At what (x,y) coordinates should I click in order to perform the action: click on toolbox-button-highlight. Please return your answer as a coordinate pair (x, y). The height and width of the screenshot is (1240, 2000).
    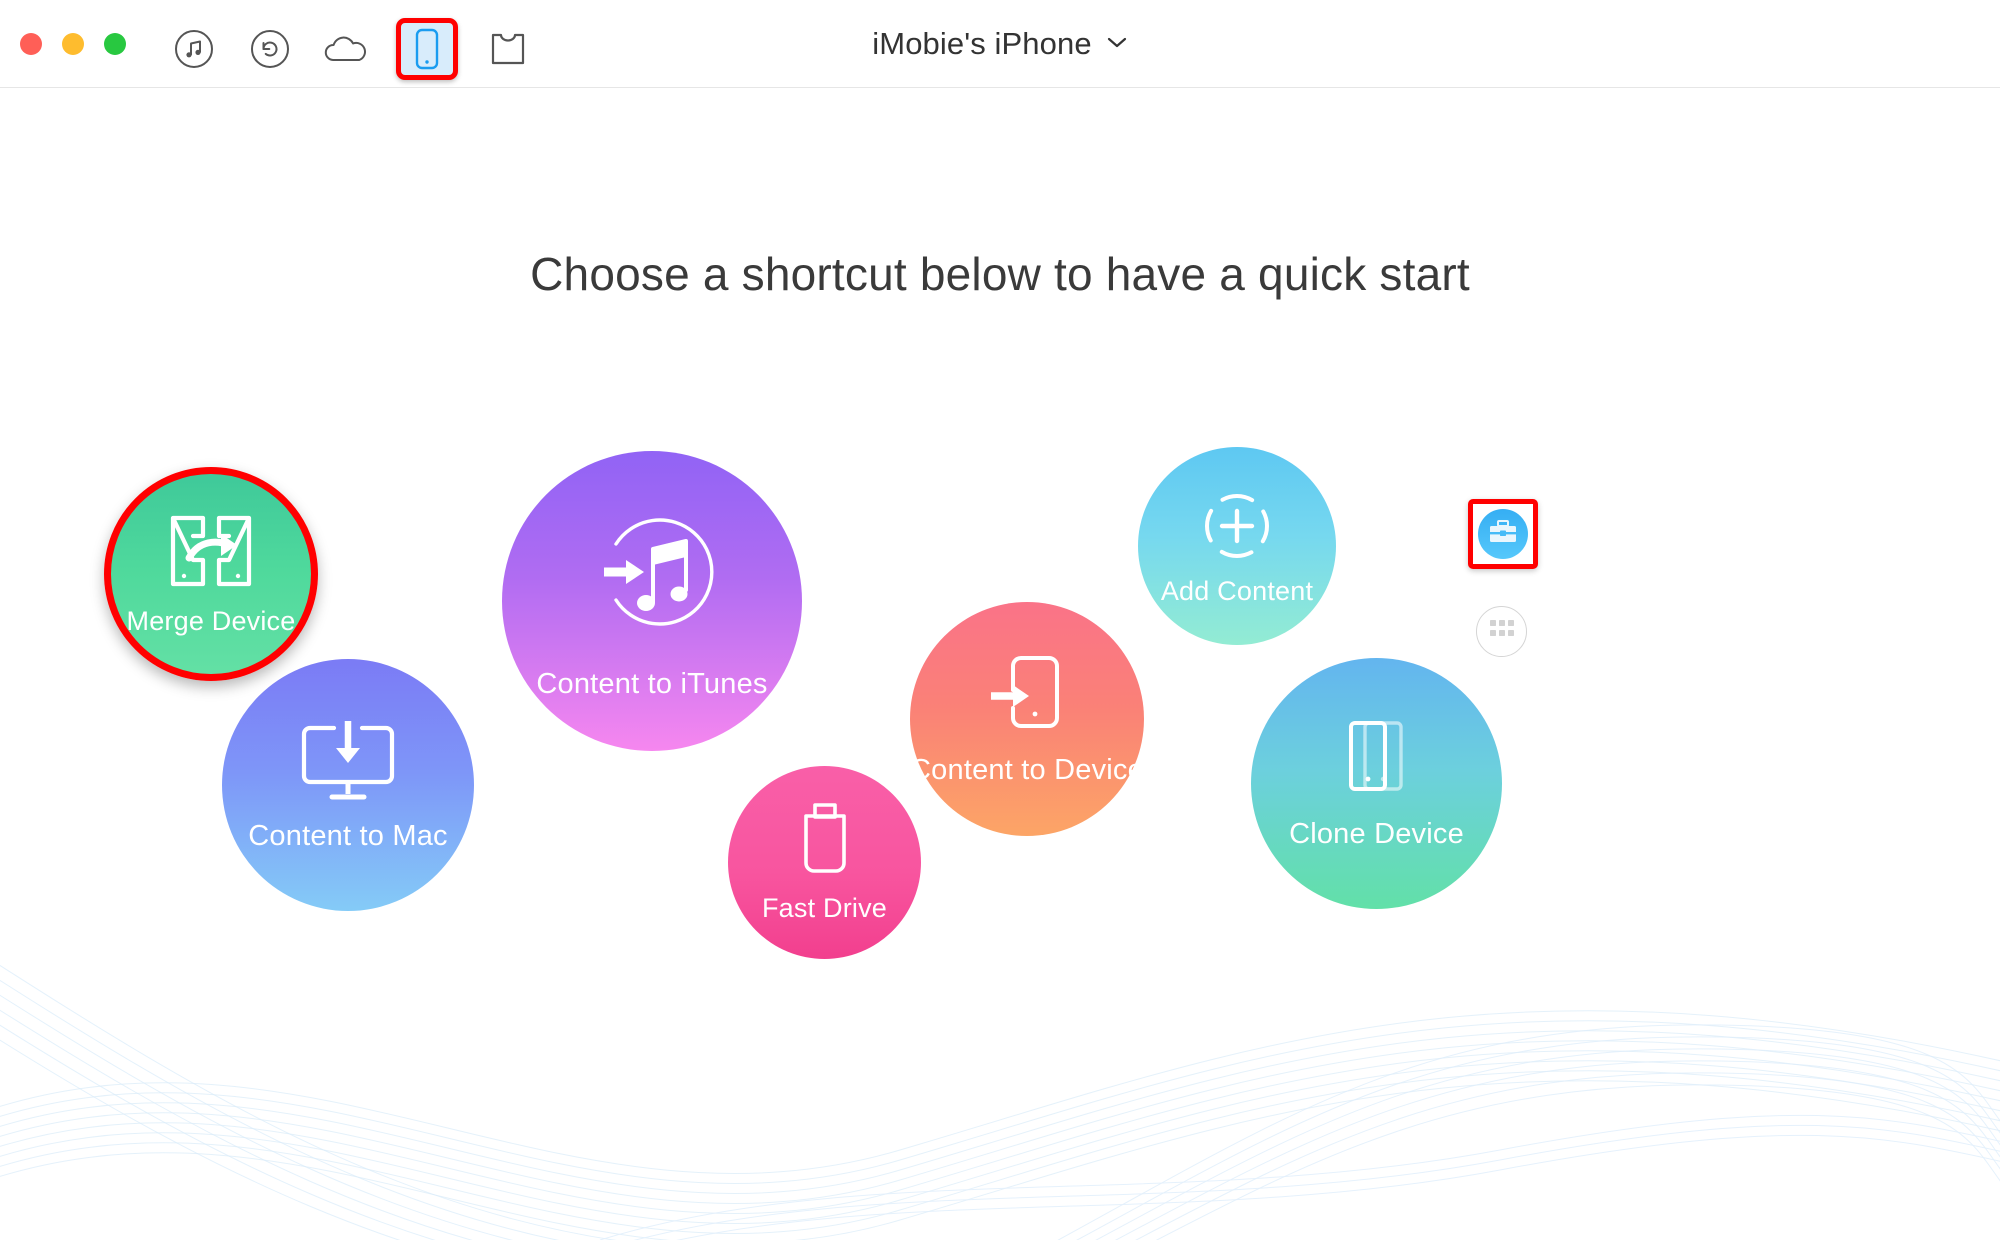
    Looking at the image, I should click on (1503, 534).